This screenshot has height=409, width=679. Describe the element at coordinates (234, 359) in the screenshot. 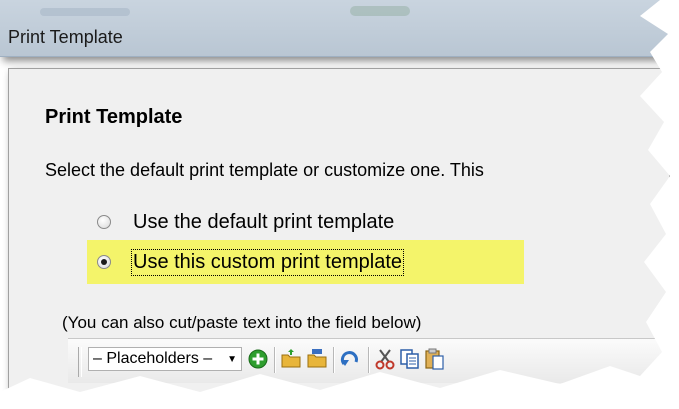

I see `chevron-down-icon: ▼` at that location.